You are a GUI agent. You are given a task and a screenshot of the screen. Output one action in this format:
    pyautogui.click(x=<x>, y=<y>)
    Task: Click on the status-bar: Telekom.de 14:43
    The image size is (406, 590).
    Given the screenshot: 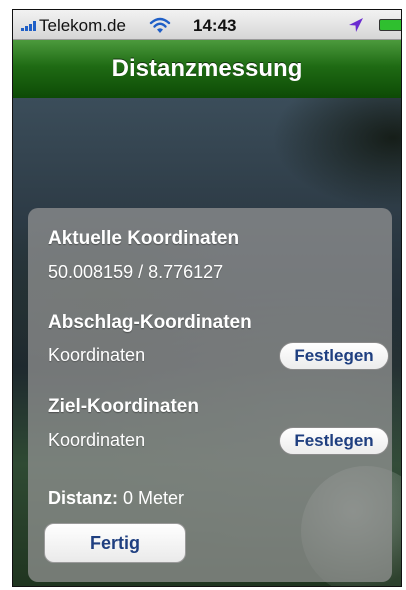 What is the action you would take?
    pyautogui.click(x=207, y=25)
    